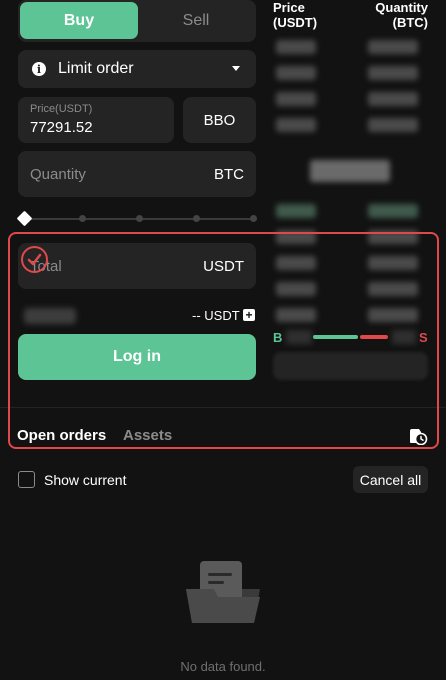 Image resolution: width=446 pixels, height=680 pixels. I want to click on buy-ratio-marker: B, so click(278, 337).